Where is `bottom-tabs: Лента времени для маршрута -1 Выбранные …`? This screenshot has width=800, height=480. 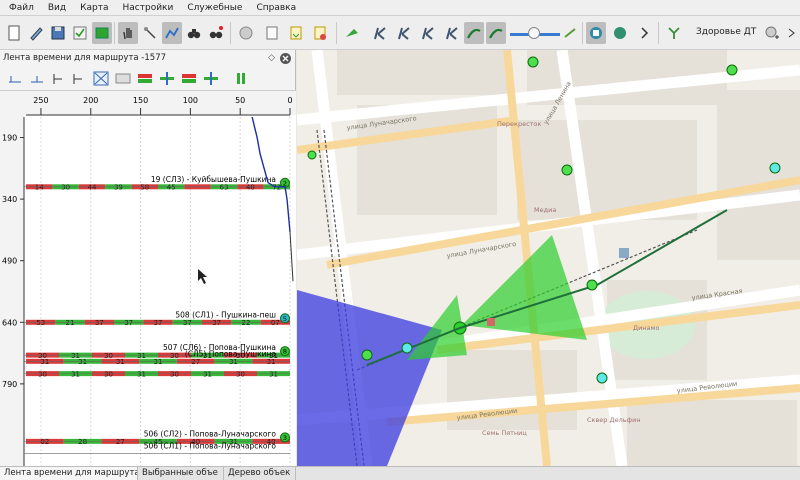 bottom-tabs: Лента времени для маршрута -1 Выбранные … is located at coordinates (400, 473).